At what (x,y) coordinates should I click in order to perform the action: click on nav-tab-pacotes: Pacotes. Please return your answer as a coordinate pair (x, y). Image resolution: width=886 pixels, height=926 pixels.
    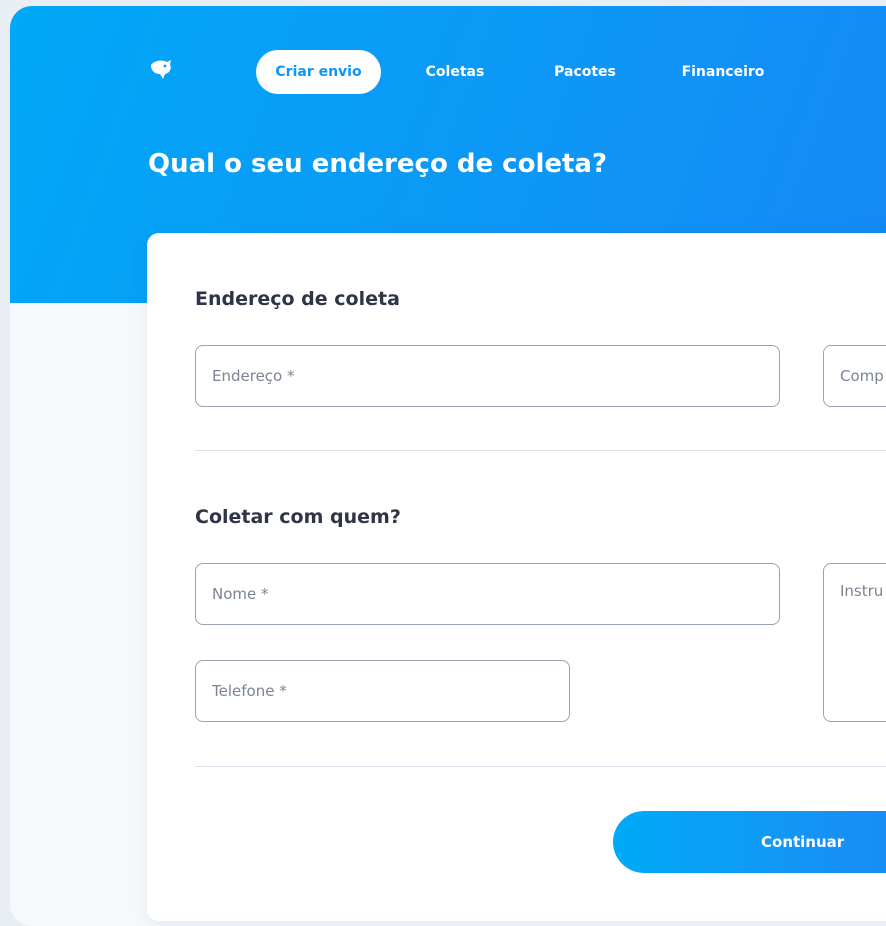
    Looking at the image, I should click on (585, 72).